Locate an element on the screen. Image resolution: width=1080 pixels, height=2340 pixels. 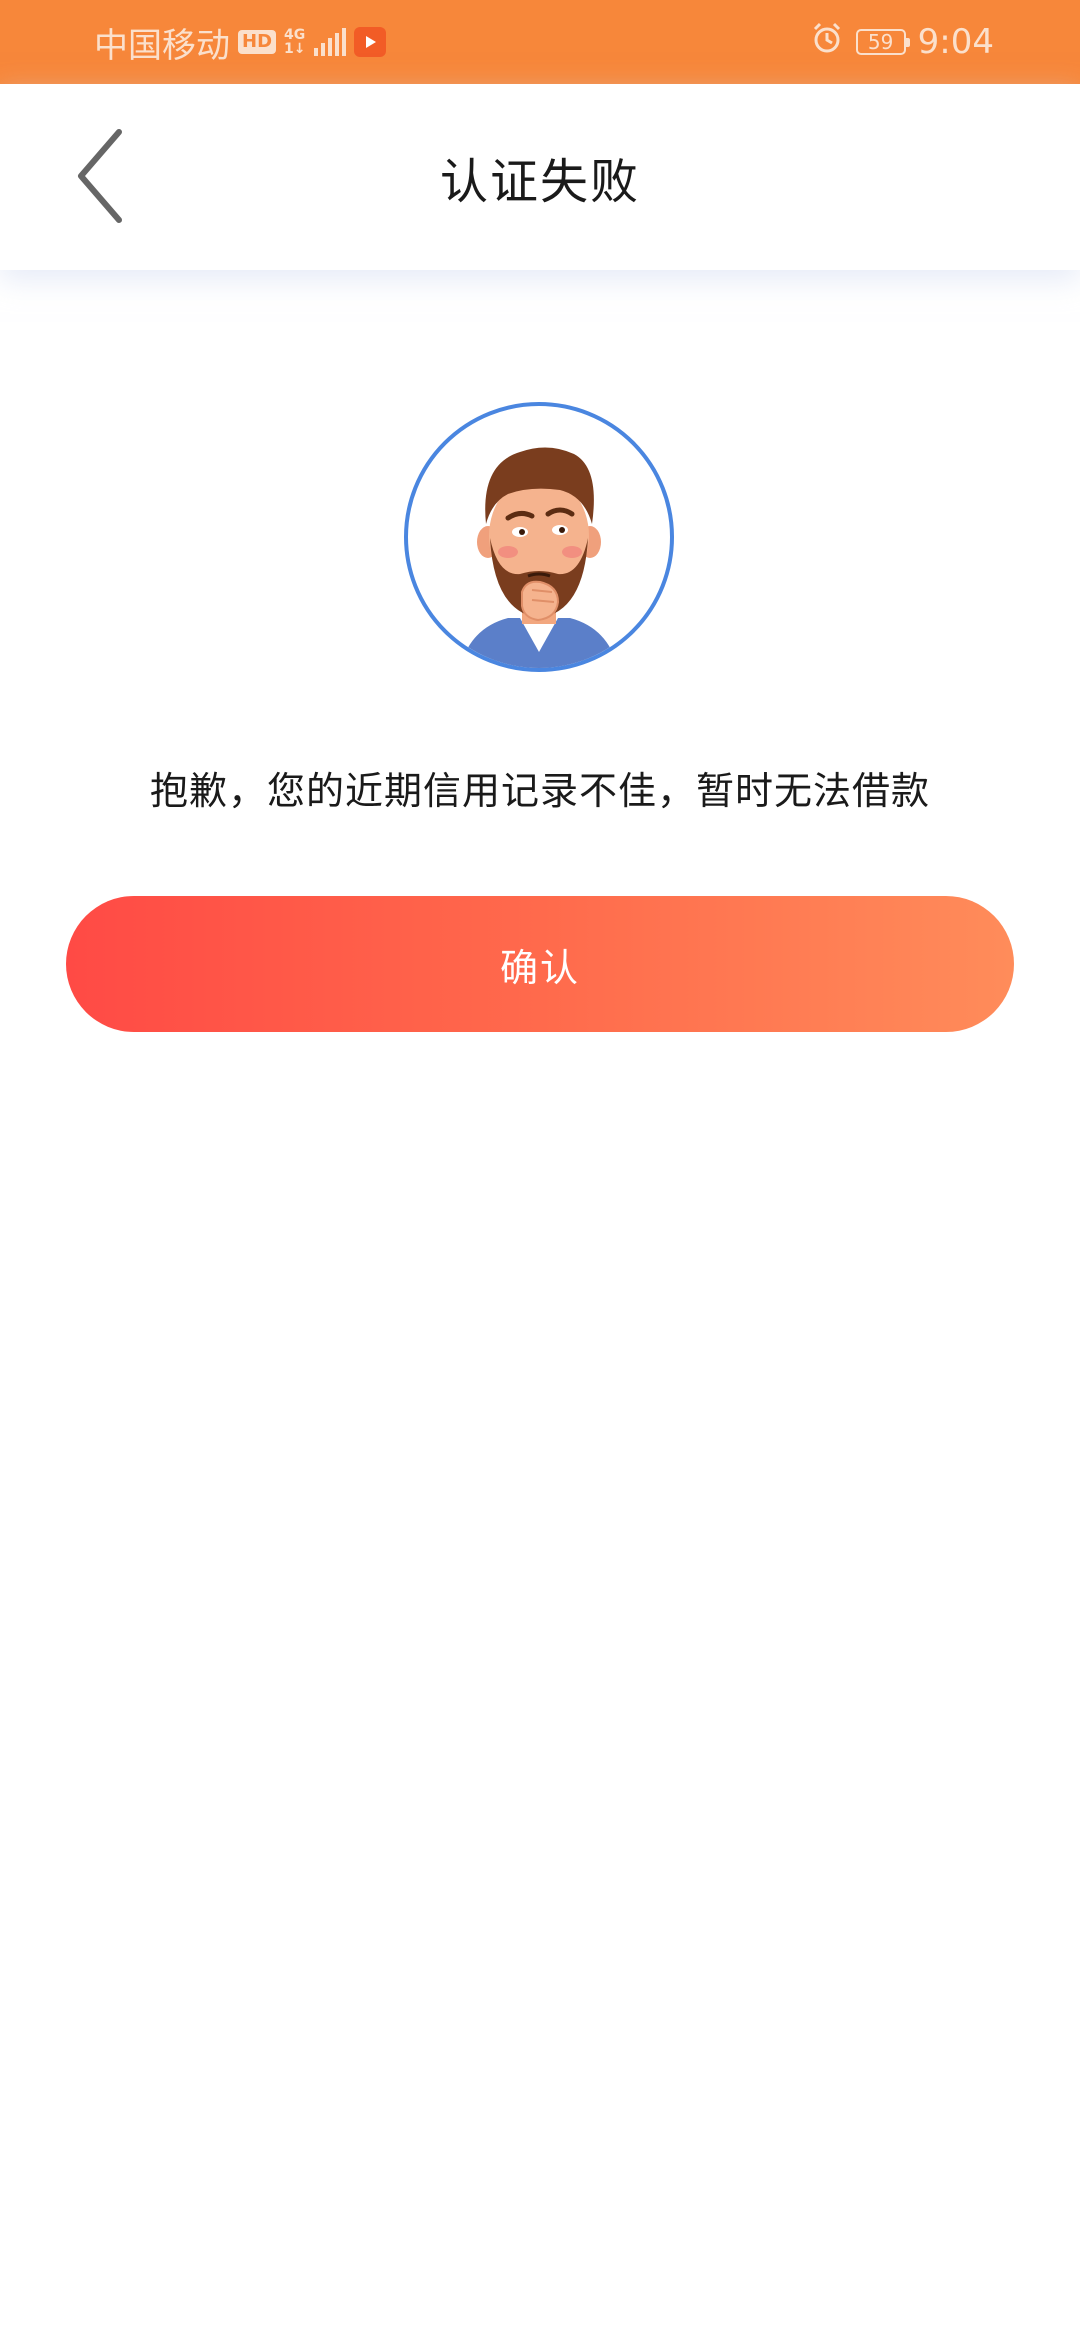
battery-level: 59 is located at coordinates (880, 42).